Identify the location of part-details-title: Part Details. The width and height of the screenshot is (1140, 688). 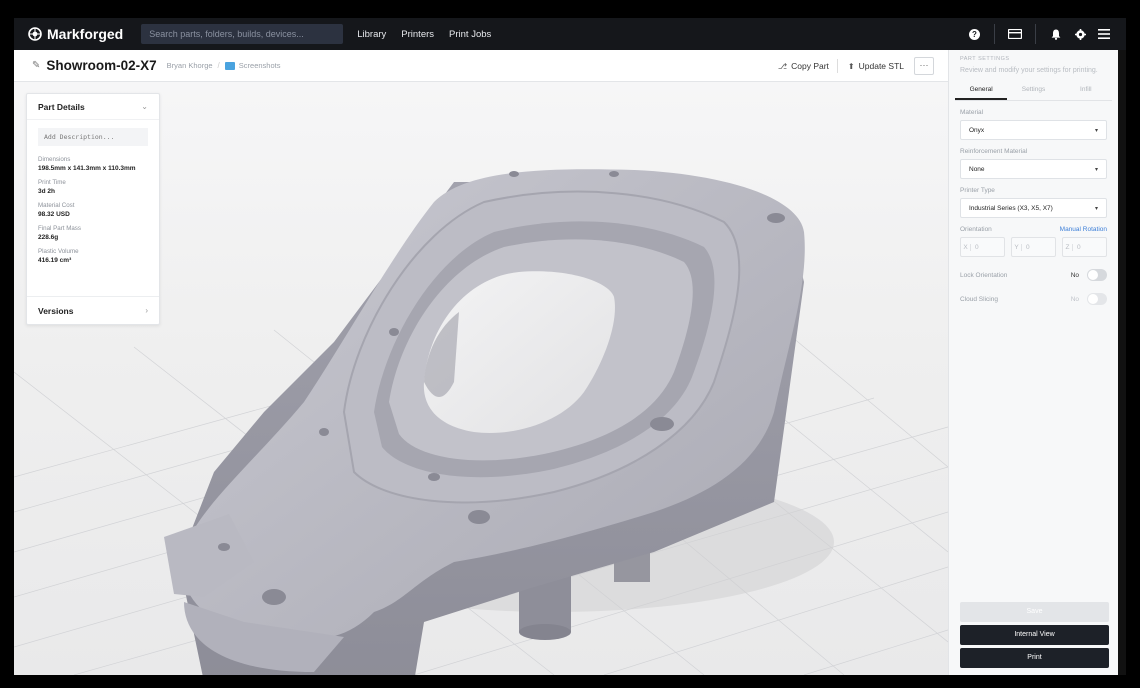
(61, 106).